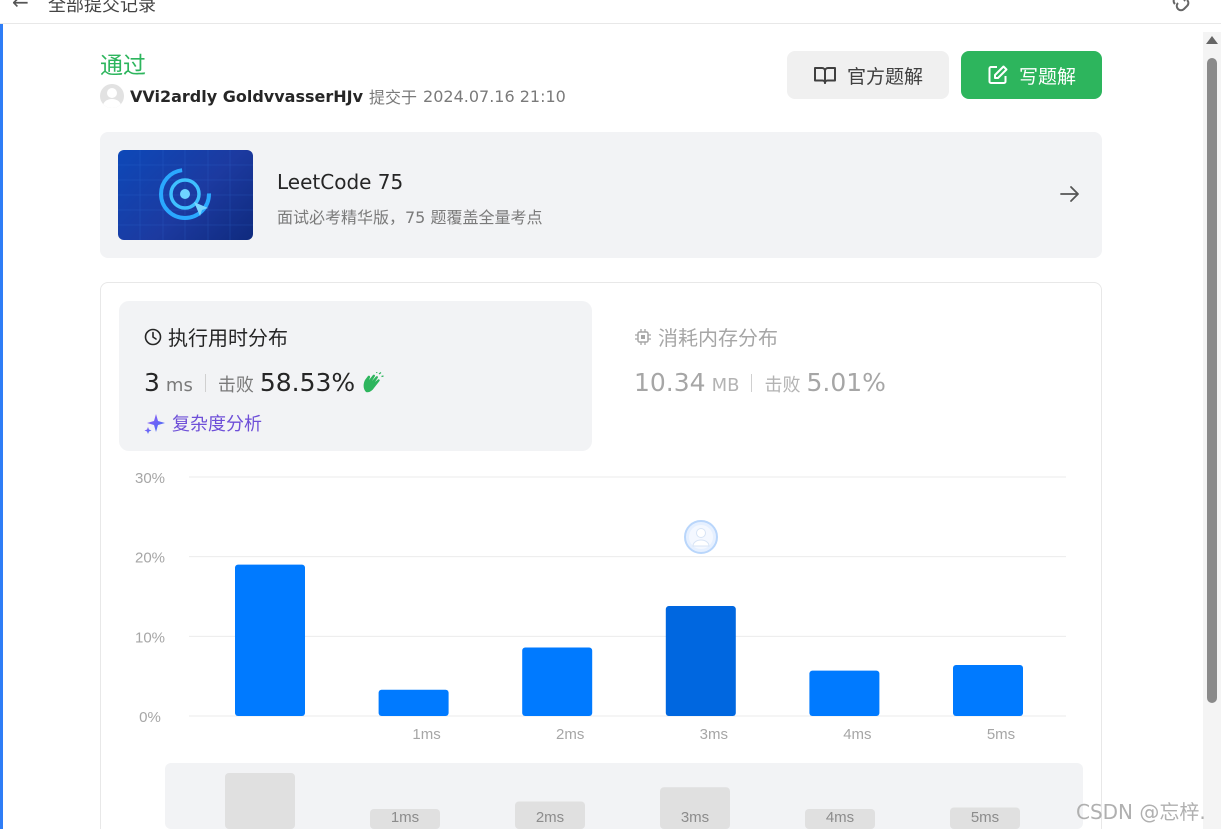 The image size is (1221, 829). Describe the element at coordinates (413, 702) in the screenshot. I see `chart-bar-1ms` at that location.